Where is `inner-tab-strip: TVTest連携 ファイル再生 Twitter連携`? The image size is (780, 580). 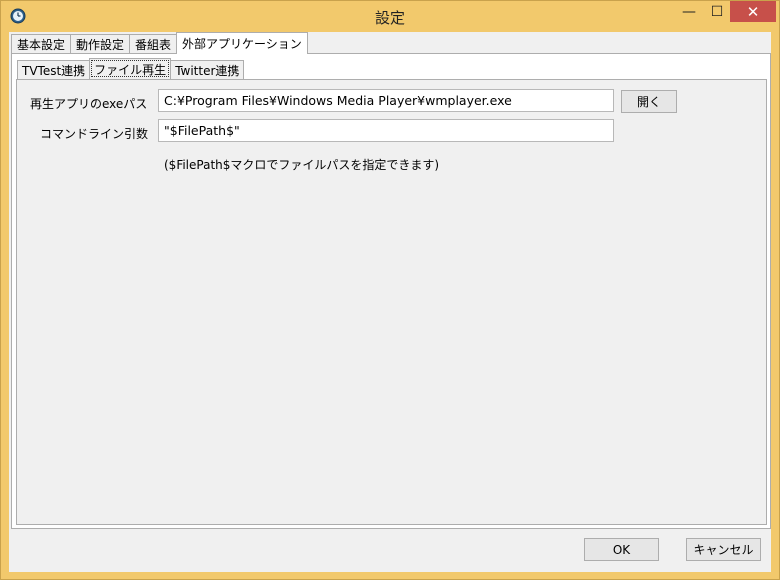 inner-tab-strip: TVTest連携 ファイル再生 Twitter連携 is located at coordinates (131, 68).